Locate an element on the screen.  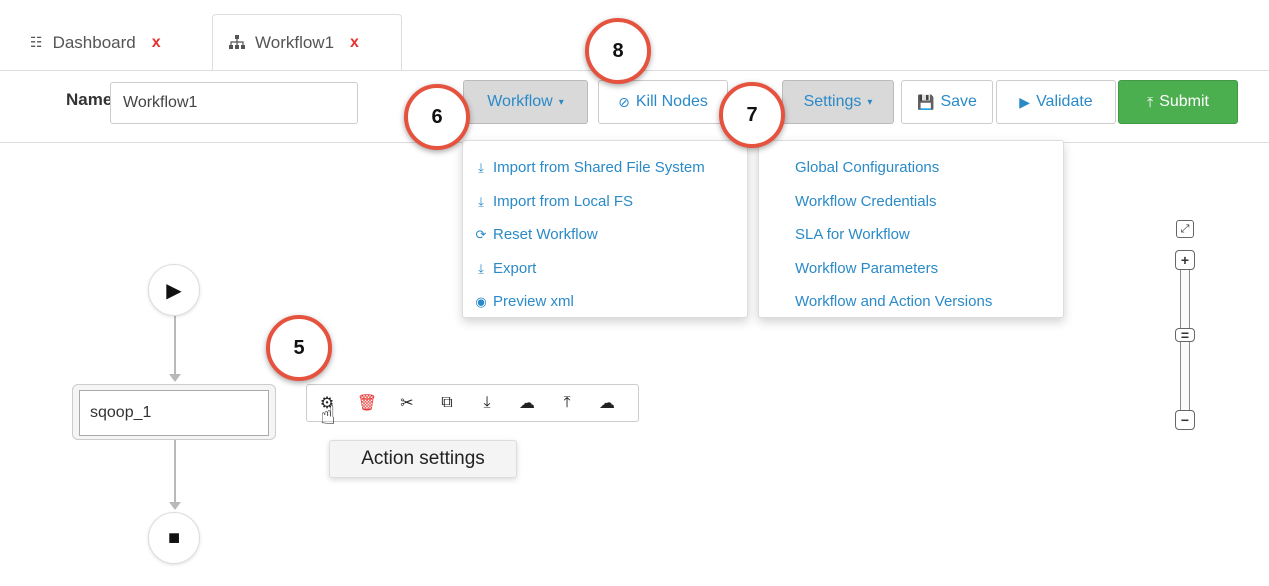
zoom-slider-handle: = is located at coordinates (1185, 335).